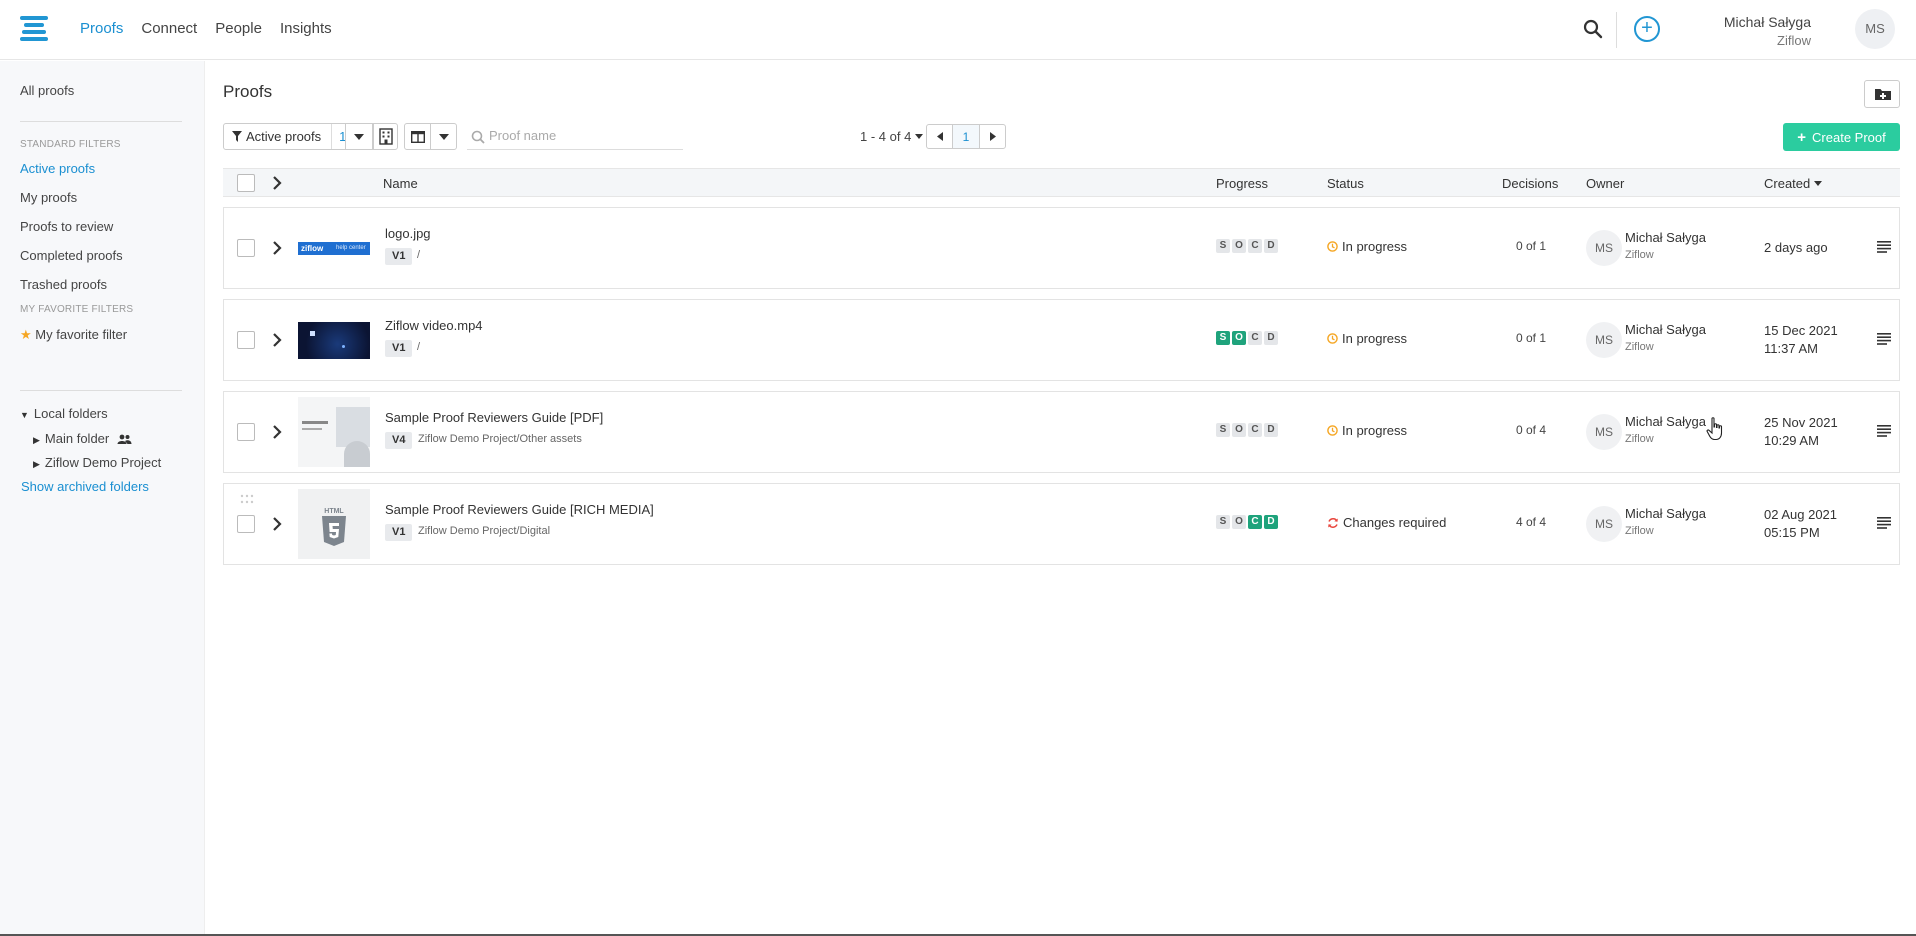 The width and height of the screenshot is (1916, 936). What do you see at coordinates (247, 499) in the screenshot?
I see `drag-handle-icon` at bounding box center [247, 499].